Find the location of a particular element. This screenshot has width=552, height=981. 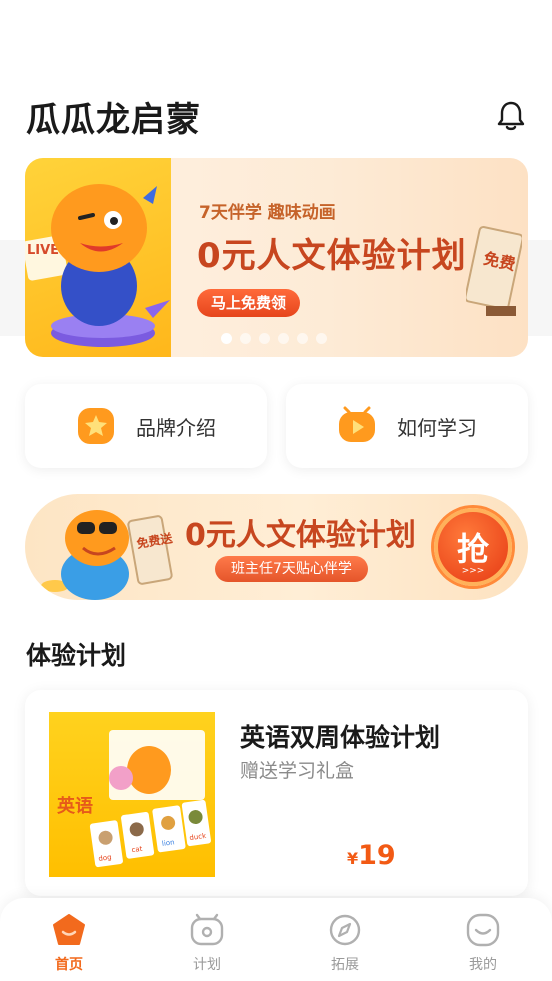

banner-subtitle: 7天伴学 趣味动画 is located at coordinates (267, 213).